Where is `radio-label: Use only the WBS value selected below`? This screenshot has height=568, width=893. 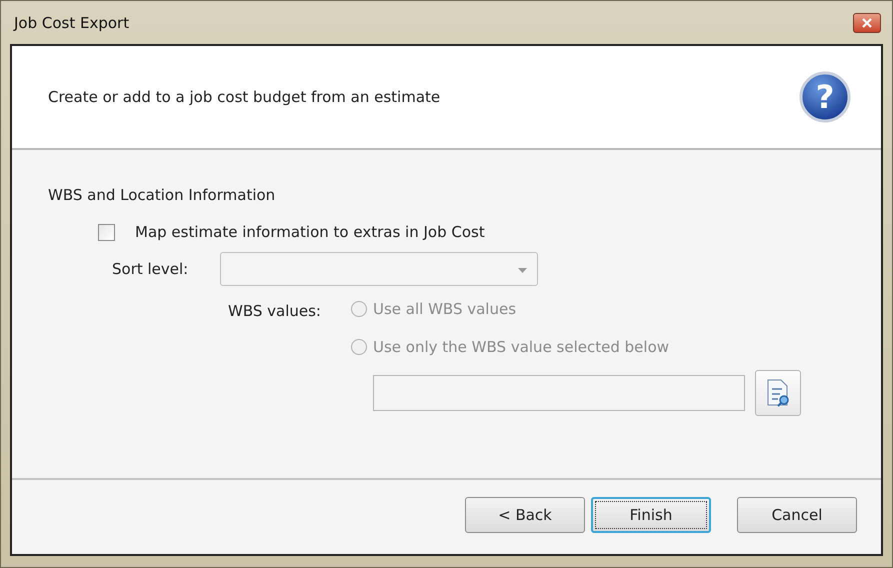 radio-label: Use only the WBS value selected below is located at coordinates (521, 347).